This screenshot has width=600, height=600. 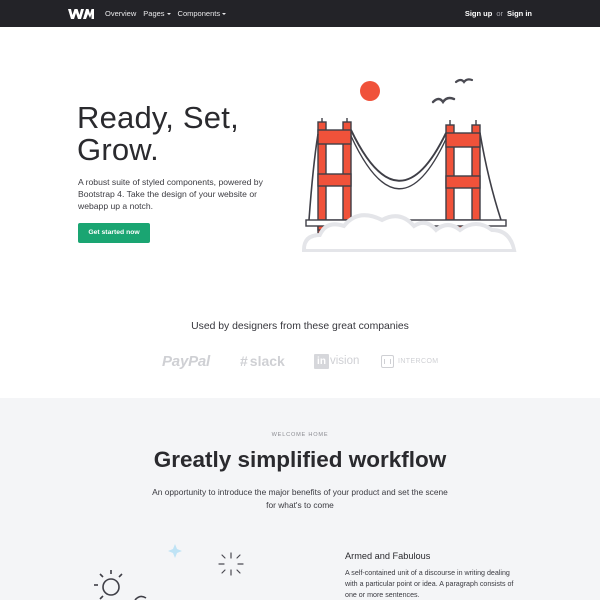 I want to click on signin-link: Sign in, so click(x=519, y=13).